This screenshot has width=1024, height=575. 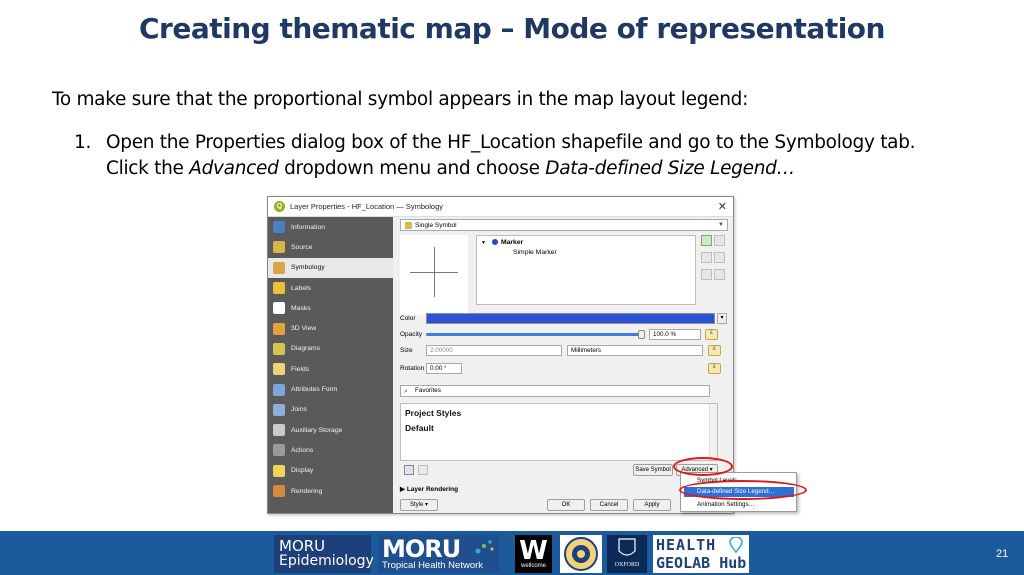 I want to click on logo-text: wellcome, so click(x=533, y=566).